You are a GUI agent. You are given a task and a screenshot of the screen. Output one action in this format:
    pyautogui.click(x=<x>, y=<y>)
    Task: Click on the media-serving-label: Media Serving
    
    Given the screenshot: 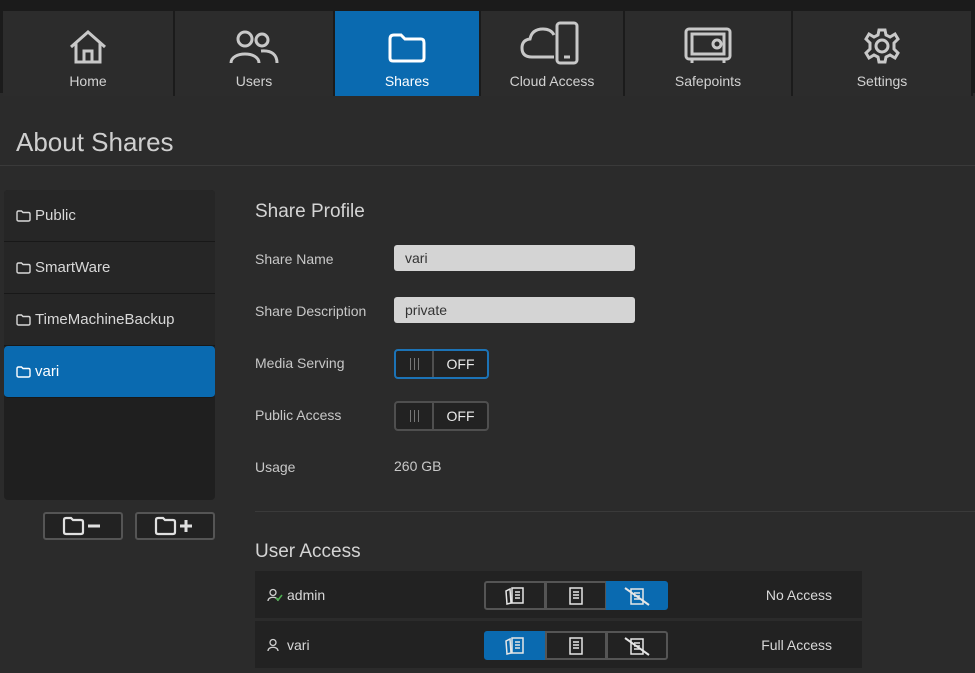 What is the action you would take?
    pyautogui.click(x=300, y=363)
    